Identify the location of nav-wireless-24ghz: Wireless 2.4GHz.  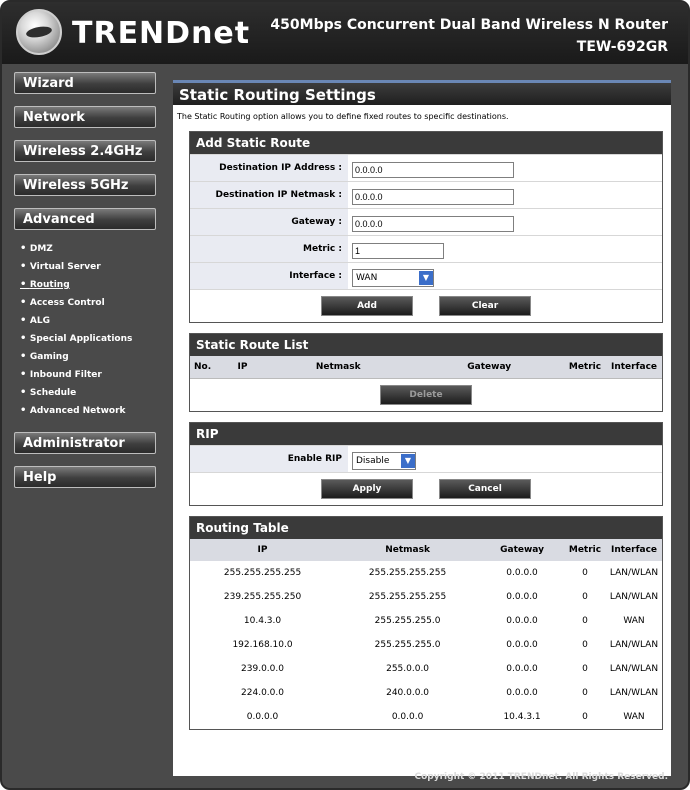
(85, 151).